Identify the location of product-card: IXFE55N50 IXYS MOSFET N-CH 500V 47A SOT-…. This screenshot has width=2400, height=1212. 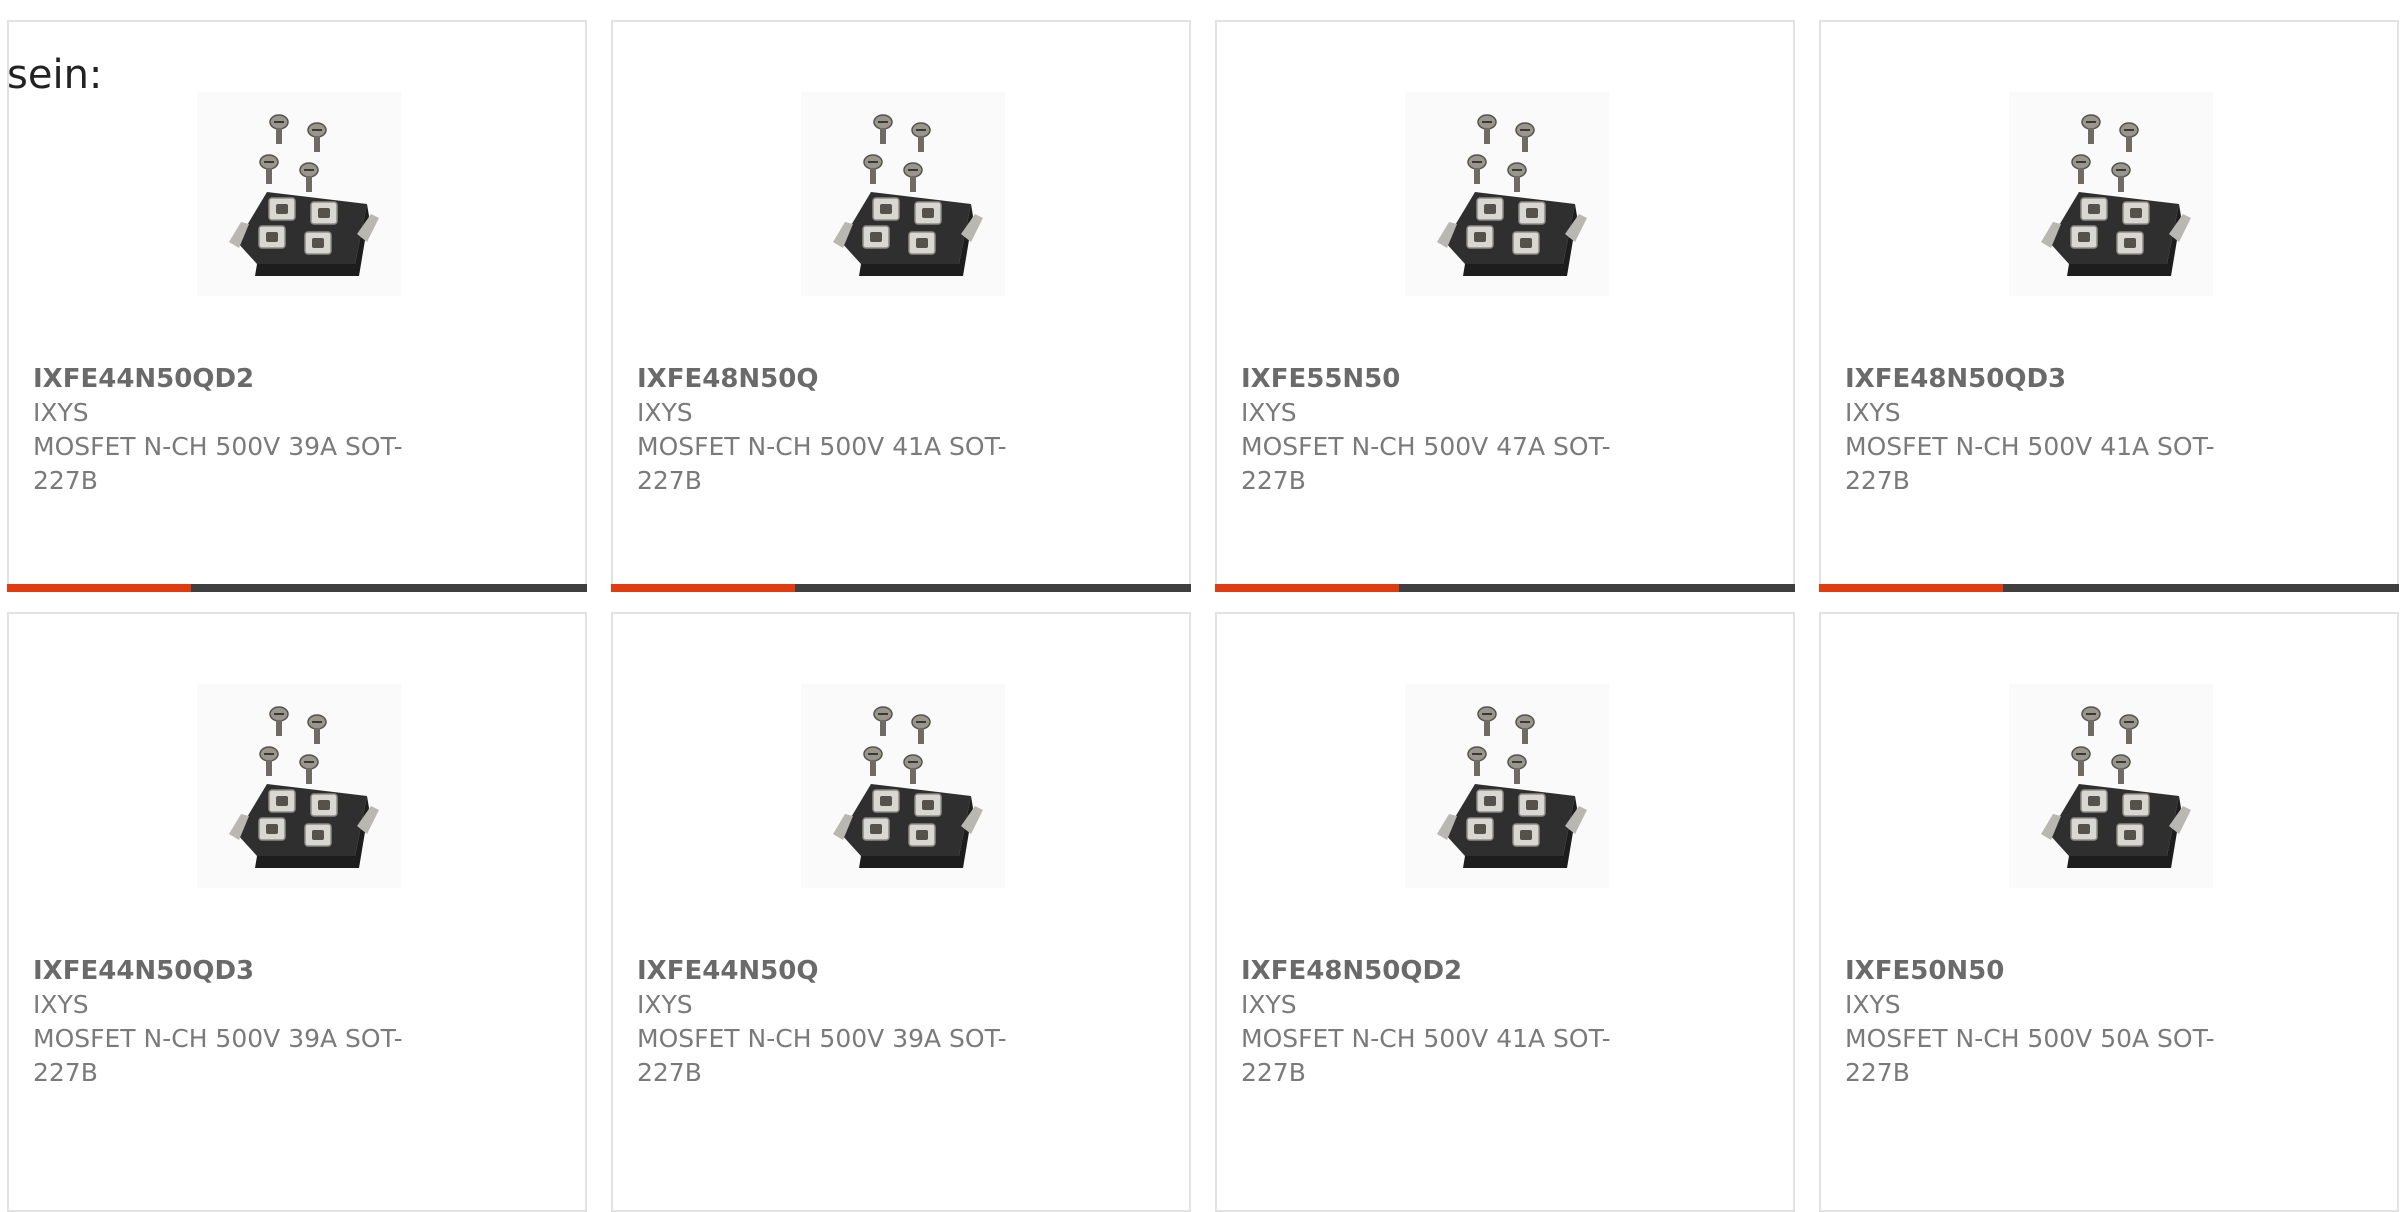
(1505, 306).